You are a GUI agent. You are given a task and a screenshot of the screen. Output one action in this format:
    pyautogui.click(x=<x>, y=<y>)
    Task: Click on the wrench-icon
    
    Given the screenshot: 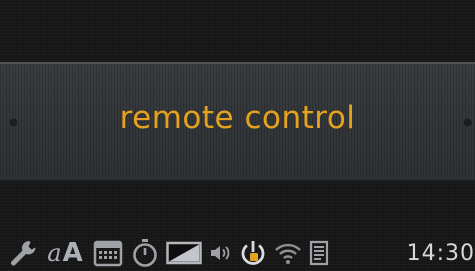 What is the action you would take?
    pyautogui.click(x=23, y=252)
    